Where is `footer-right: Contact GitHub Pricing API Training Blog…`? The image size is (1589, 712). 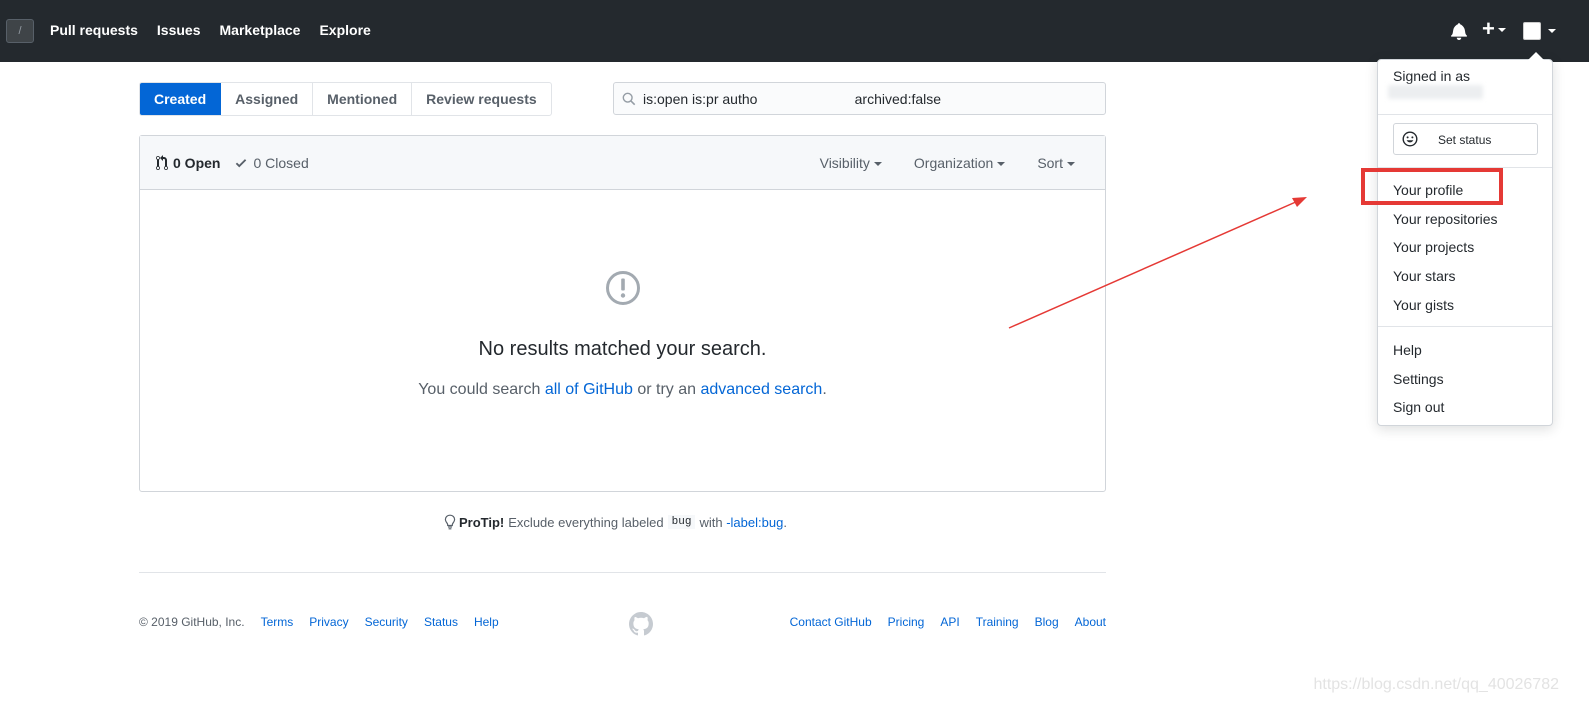 footer-right: Contact GitHub Pricing API Training Blog… is located at coordinates (948, 622).